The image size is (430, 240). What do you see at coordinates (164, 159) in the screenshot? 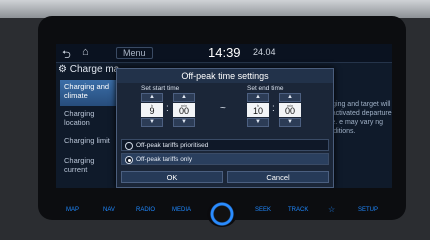
I see `option-label: Off-peak tariffs only` at bounding box center [164, 159].